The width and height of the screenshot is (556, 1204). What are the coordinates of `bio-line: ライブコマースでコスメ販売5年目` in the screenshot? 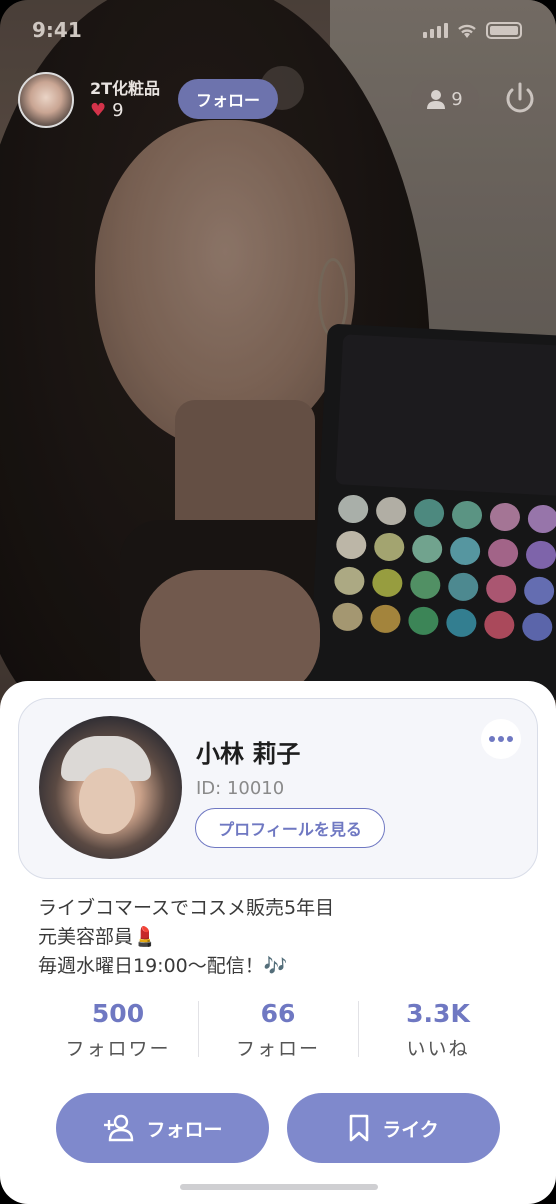 It's located at (186, 908).